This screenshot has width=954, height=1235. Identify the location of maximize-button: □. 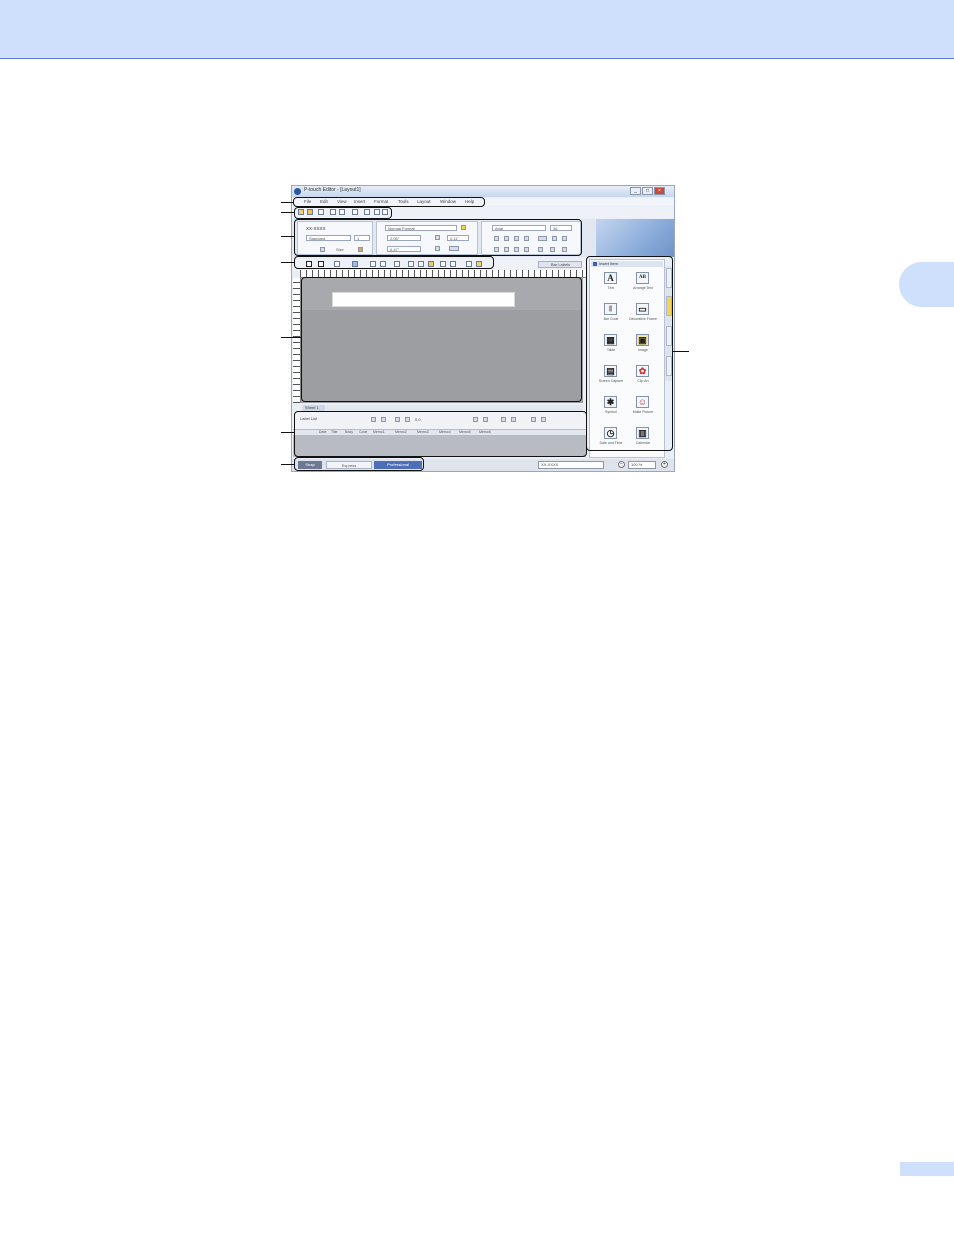
(647, 191).